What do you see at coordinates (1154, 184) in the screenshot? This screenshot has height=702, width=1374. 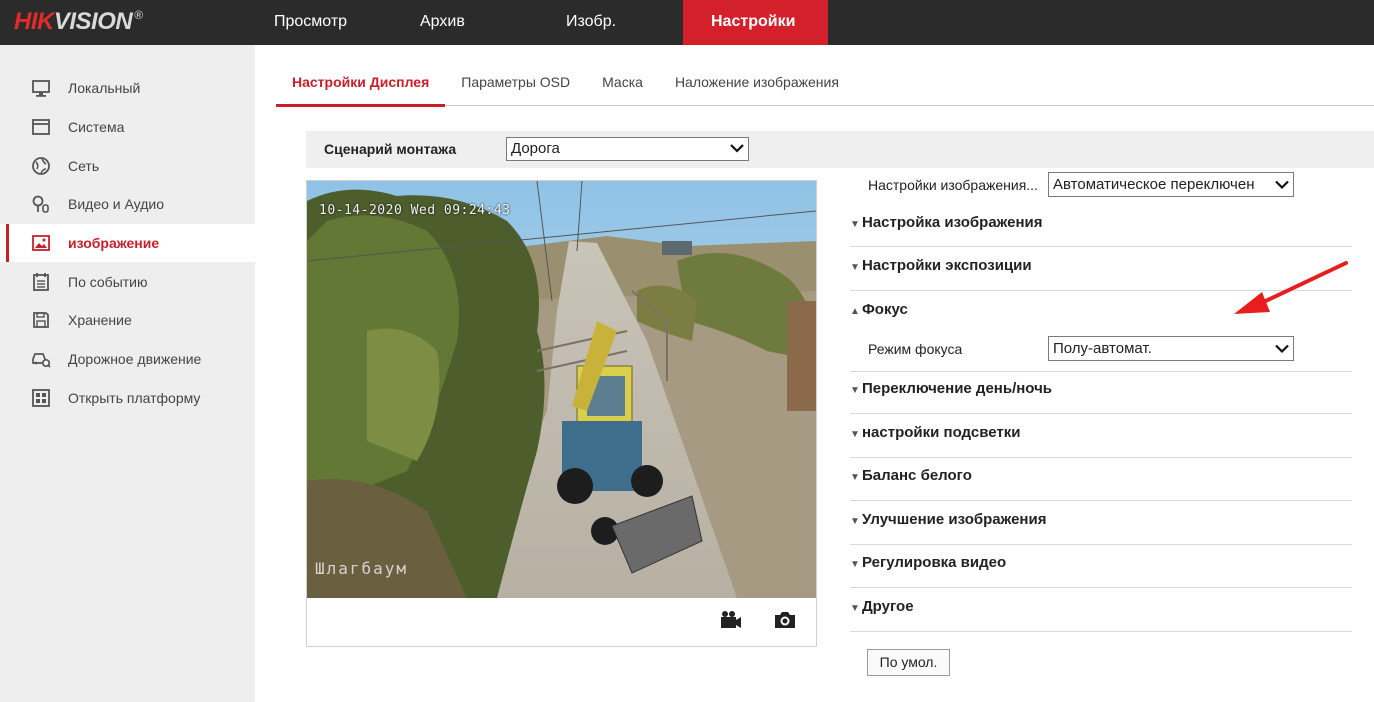 I see `image-settings-select-value: Автоматическое переключен` at bounding box center [1154, 184].